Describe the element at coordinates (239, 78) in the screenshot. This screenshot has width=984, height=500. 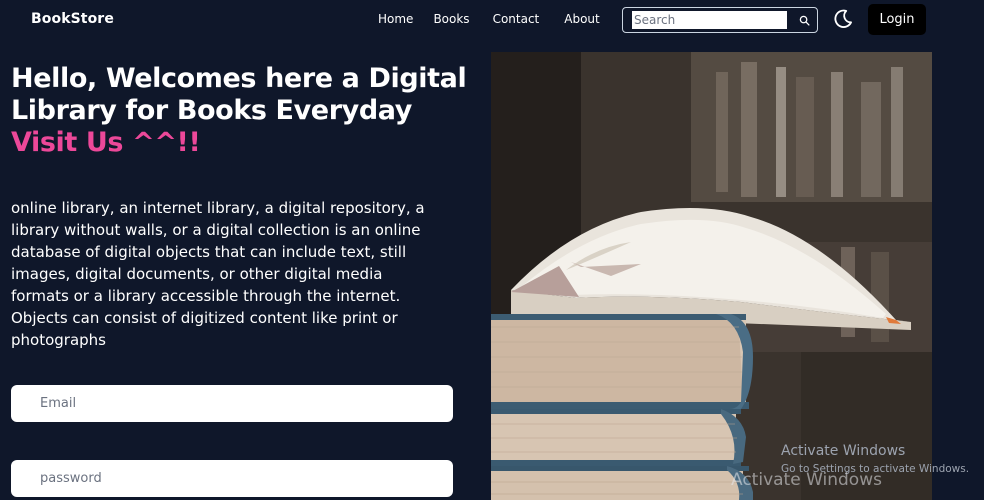
I see `hero-title-line-1: Hello, Welcomes here a Digital` at that location.